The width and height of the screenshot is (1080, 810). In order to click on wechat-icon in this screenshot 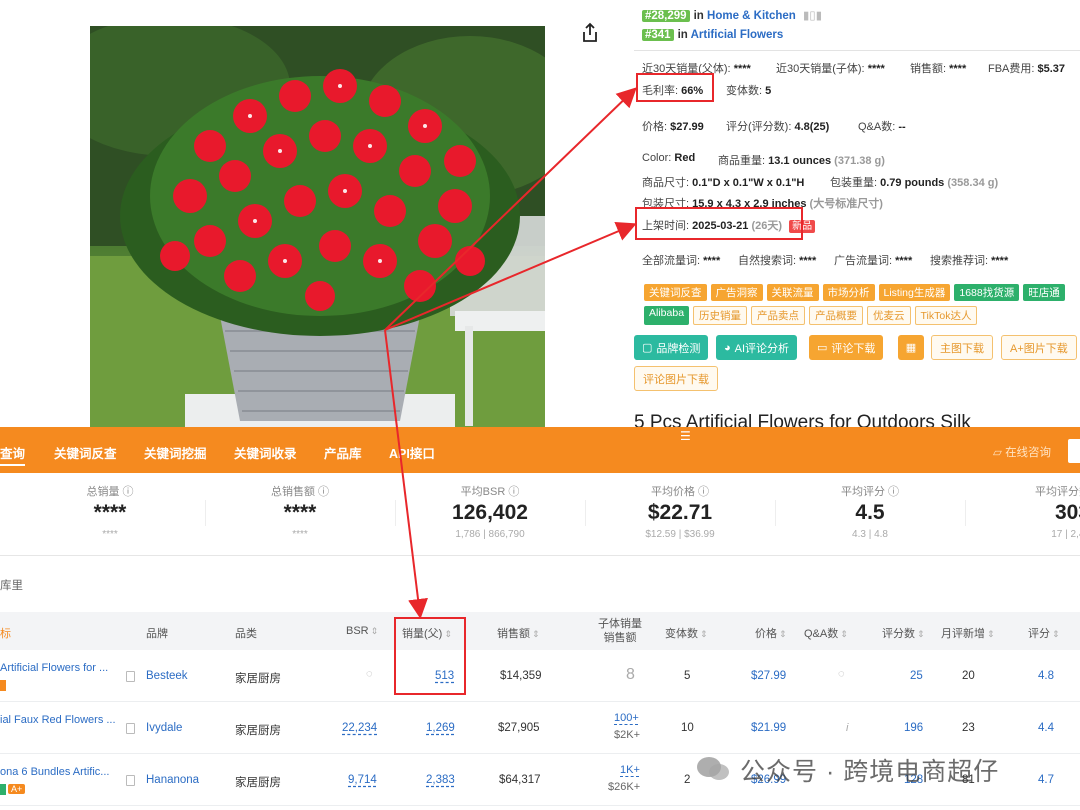, I will do `click(713, 768)`.